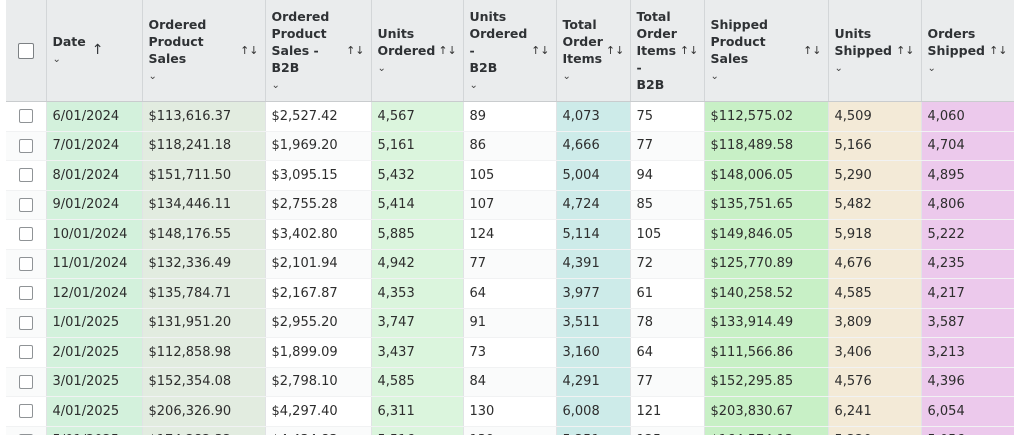 The height and width of the screenshot is (435, 1024). What do you see at coordinates (968, 323) in the screenshot?
I see `cell-orders-shipped: 3,587` at bounding box center [968, 323].